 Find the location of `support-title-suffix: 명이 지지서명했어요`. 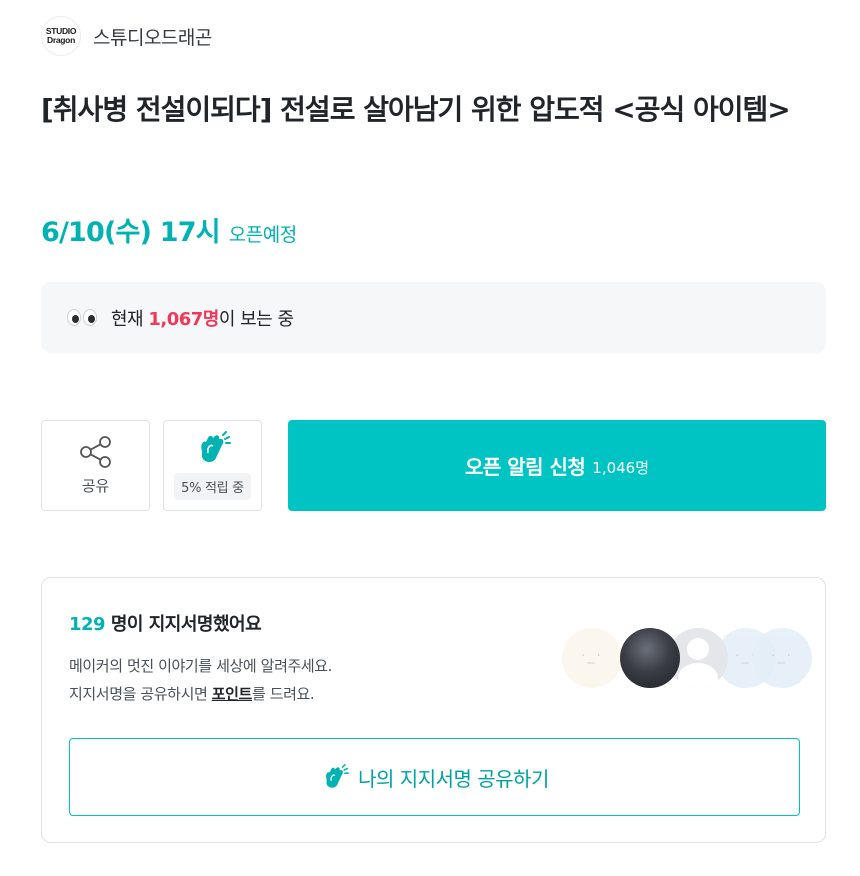

support-title-suffix: 명이 지지서명했어요 is located at coordinates (183, 624).